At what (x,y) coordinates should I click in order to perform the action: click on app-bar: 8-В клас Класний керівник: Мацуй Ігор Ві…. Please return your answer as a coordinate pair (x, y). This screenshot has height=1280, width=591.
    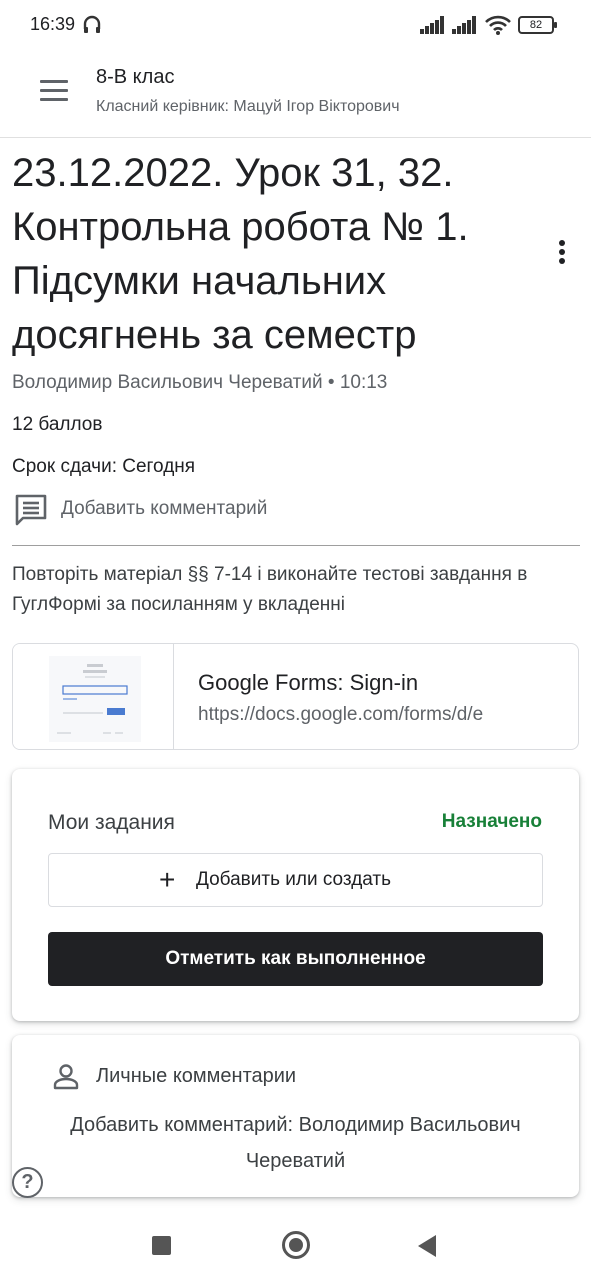
    Looking at the image, I should click on (295, 95).